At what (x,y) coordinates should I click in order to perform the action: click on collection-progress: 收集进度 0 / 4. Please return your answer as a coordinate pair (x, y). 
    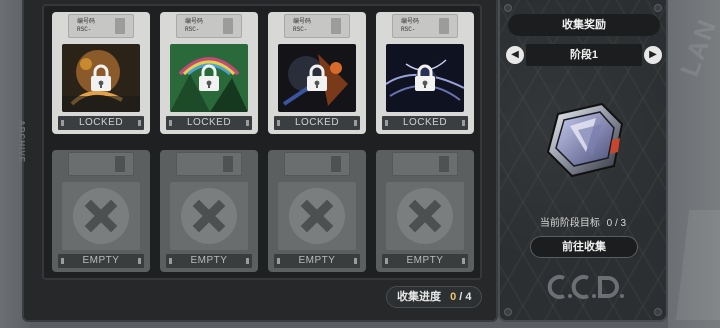
    Looking at the image, I should click on (434, 297).